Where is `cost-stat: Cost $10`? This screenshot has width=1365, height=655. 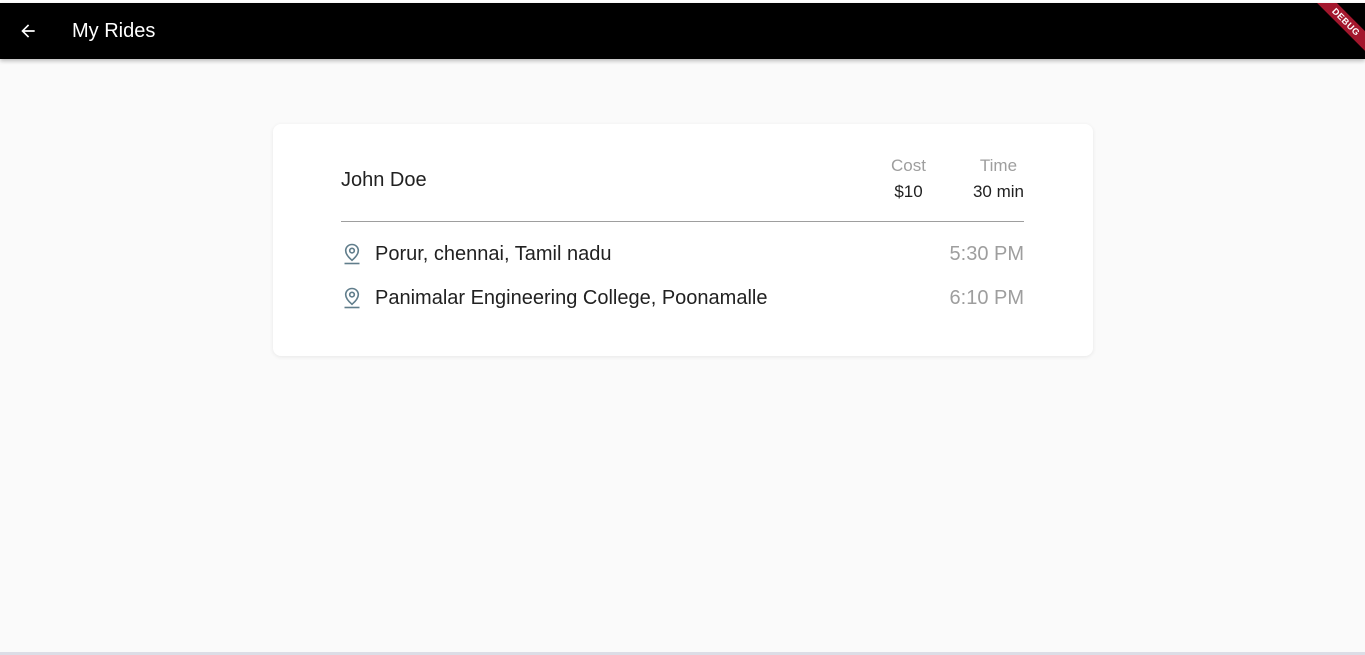 cost-stat: Cost $10 is located at coordinates (908, 179).